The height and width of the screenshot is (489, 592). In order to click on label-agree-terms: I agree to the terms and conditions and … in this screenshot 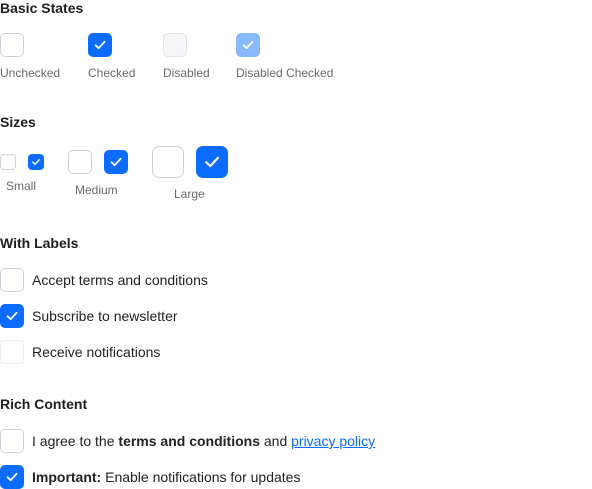, I will do `click(203, 441)`.